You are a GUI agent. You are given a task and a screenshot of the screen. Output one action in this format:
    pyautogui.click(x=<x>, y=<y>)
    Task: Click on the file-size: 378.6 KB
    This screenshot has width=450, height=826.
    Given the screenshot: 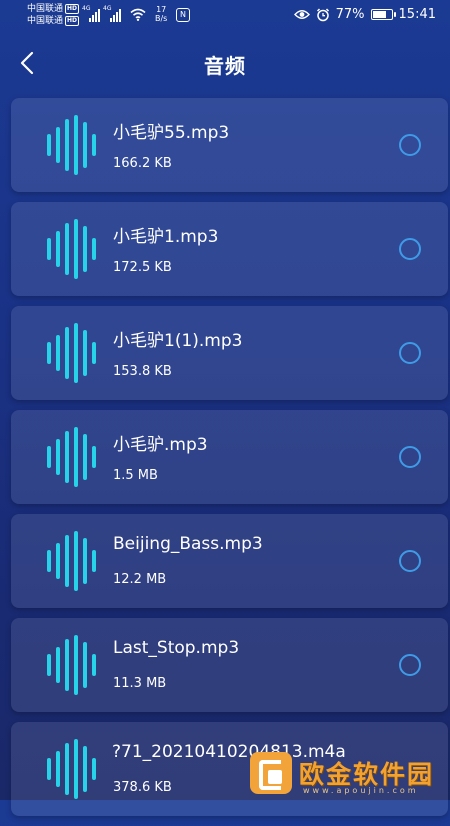 What is the action you would take?
    pyautogui.click(x=142, y=787)
    